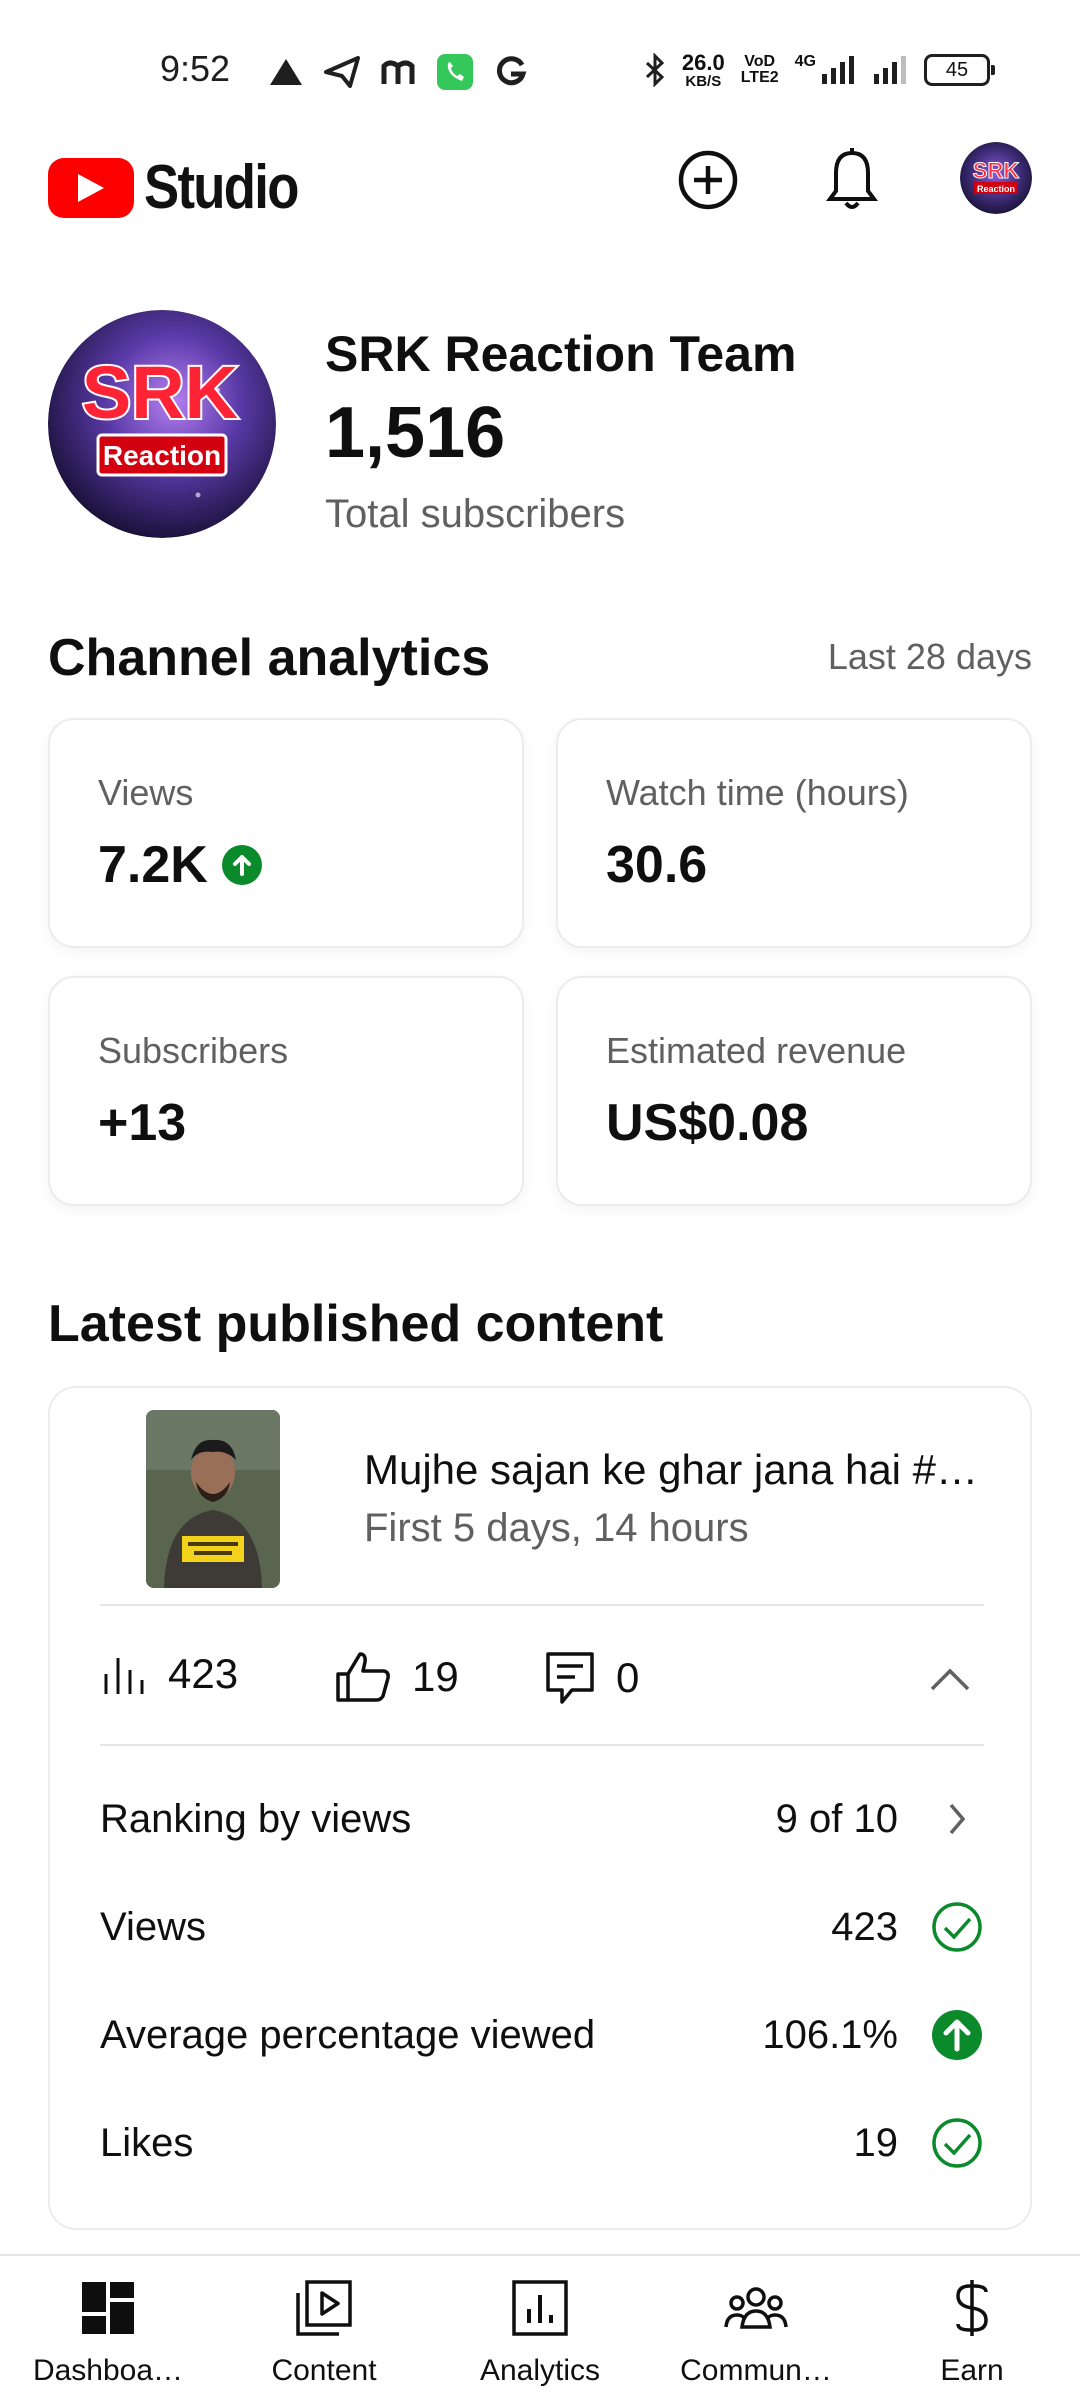 The height and width of the screenshot is (2400, 1080). What do you see at coordinates (169, 1674) in the screenshot?
I see `views-stat: 423` at bounding box center [169, 1674].